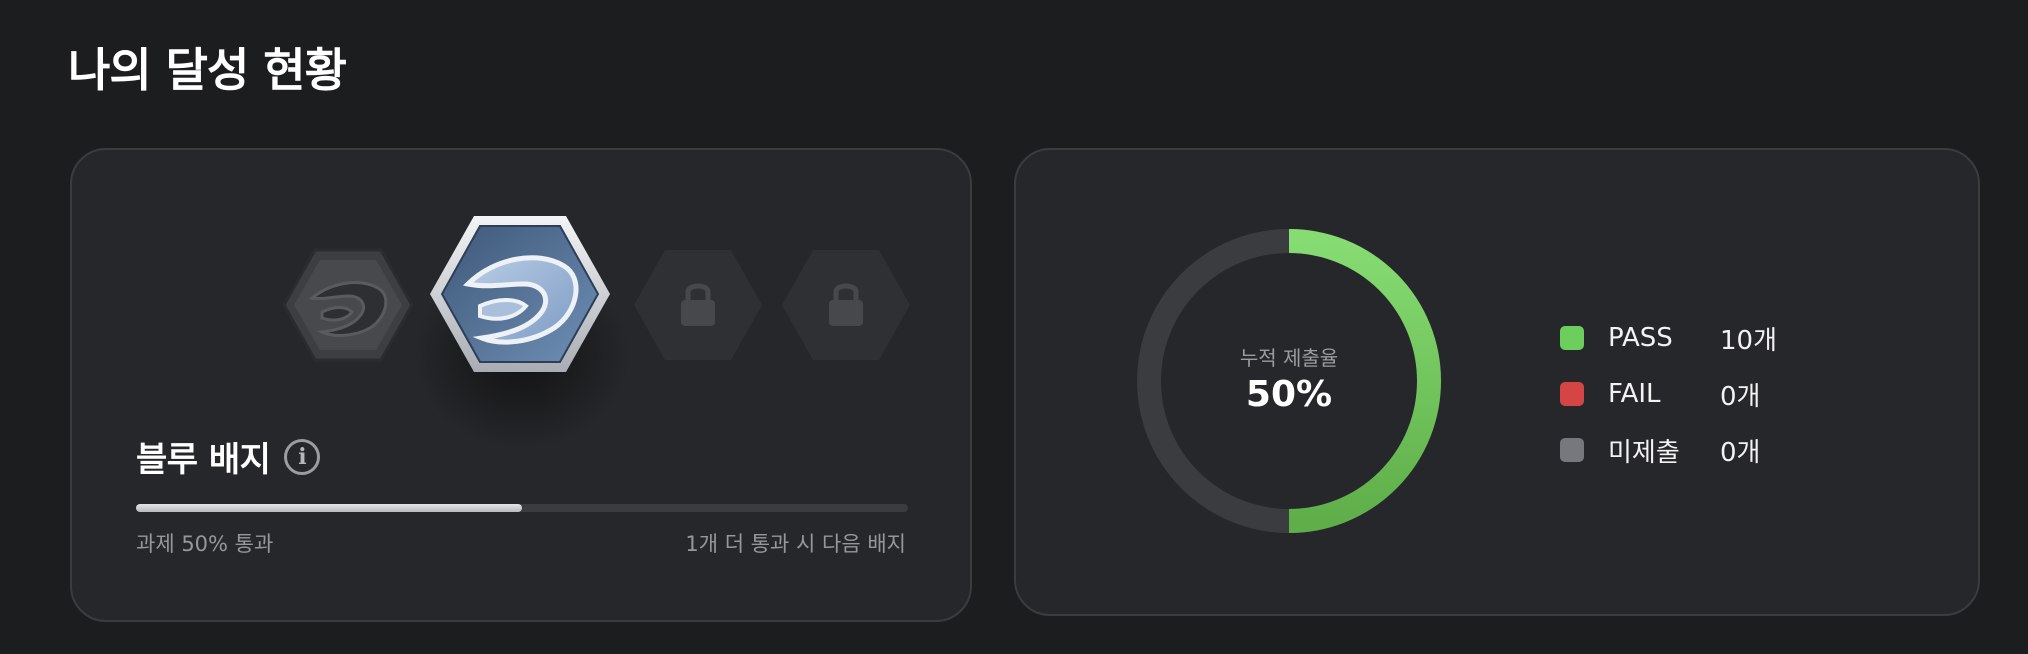 This screenshot has width=2028, height=654. I want to click on legend: PASS 10개 FAIL 0개 미제출 0개, so click(1668, 394).